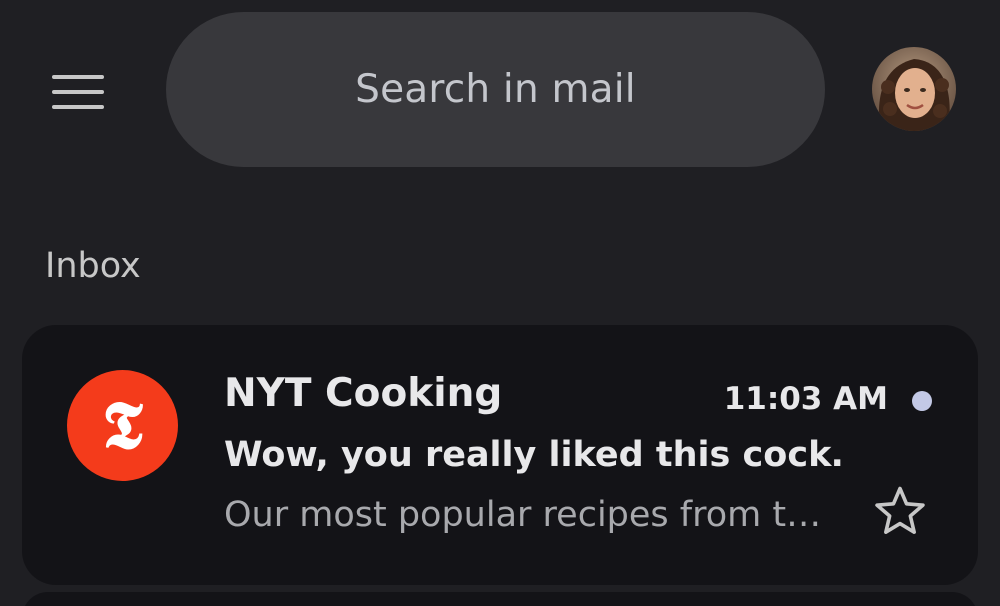  What do you see at coordinates (500, 599) in the screenshot?
I see `email-list-item-next` at bounding box center [500, 599].